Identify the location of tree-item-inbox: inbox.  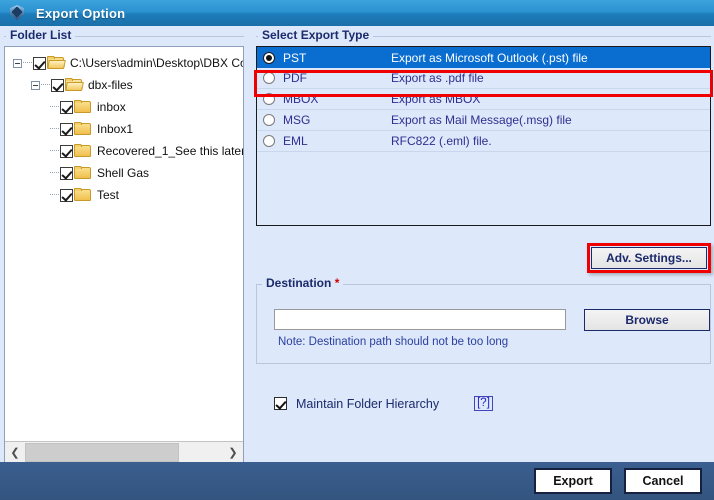
(124, 107).